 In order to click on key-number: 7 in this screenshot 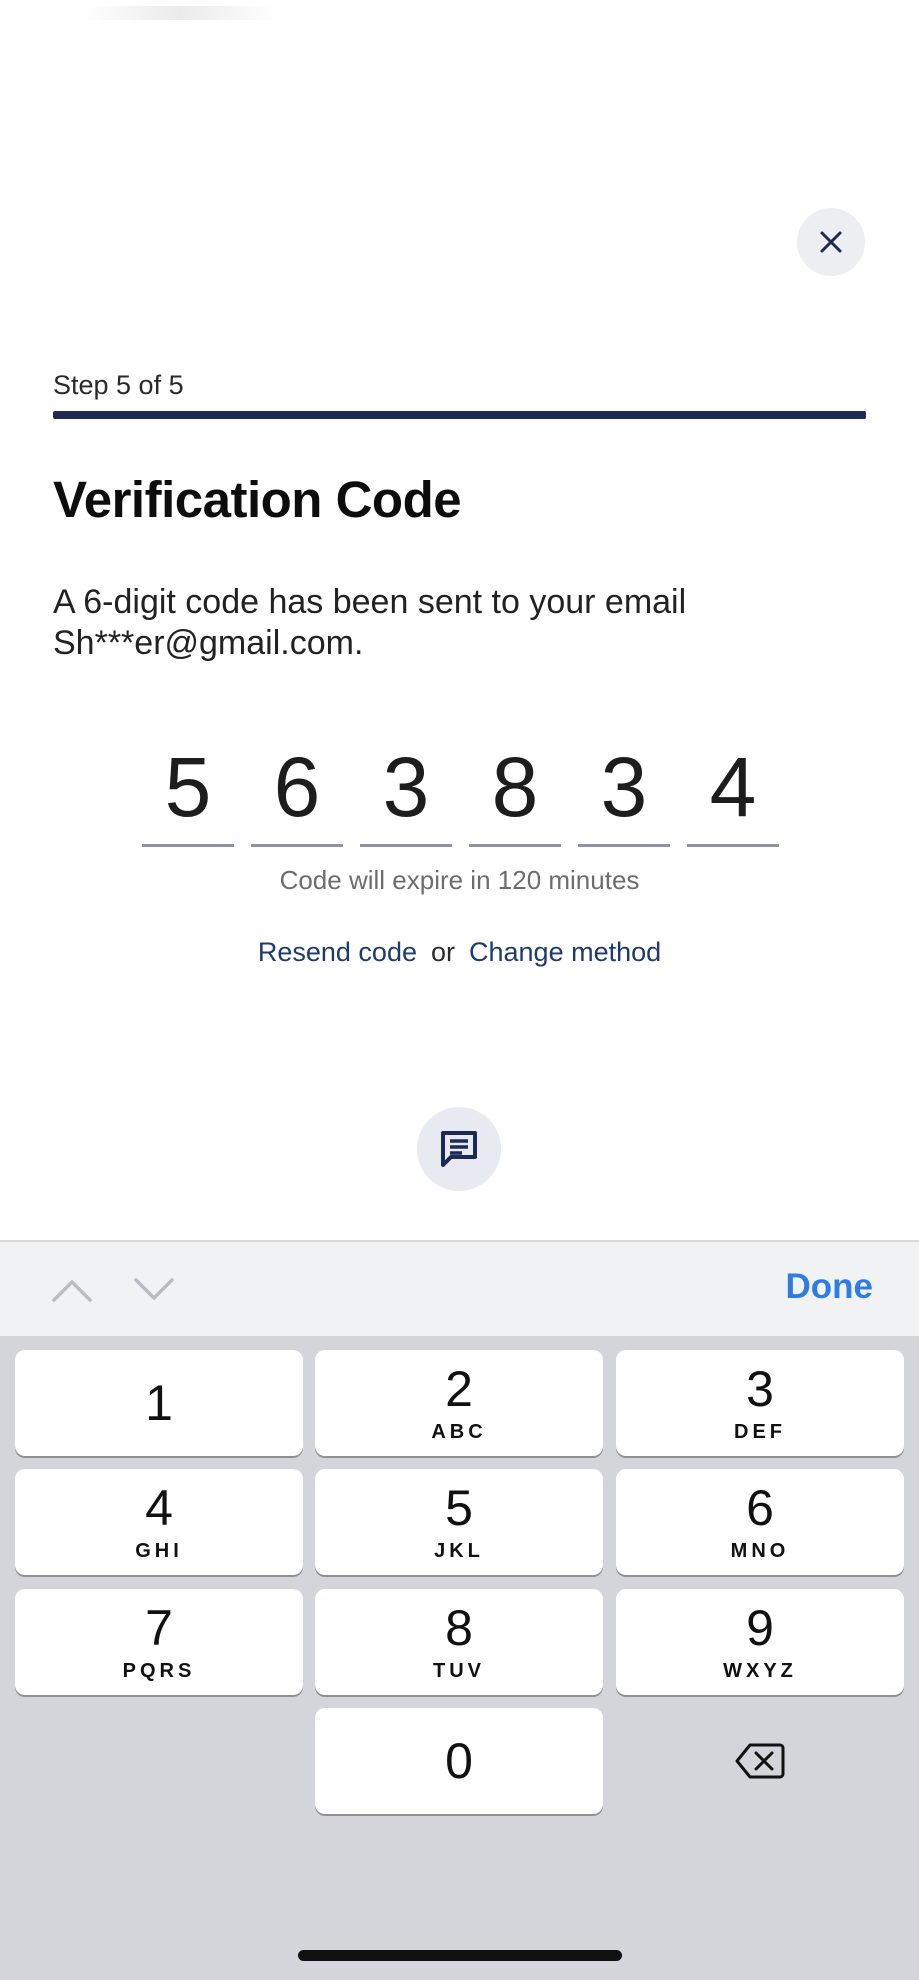, I will do `click(159, 1627)`.